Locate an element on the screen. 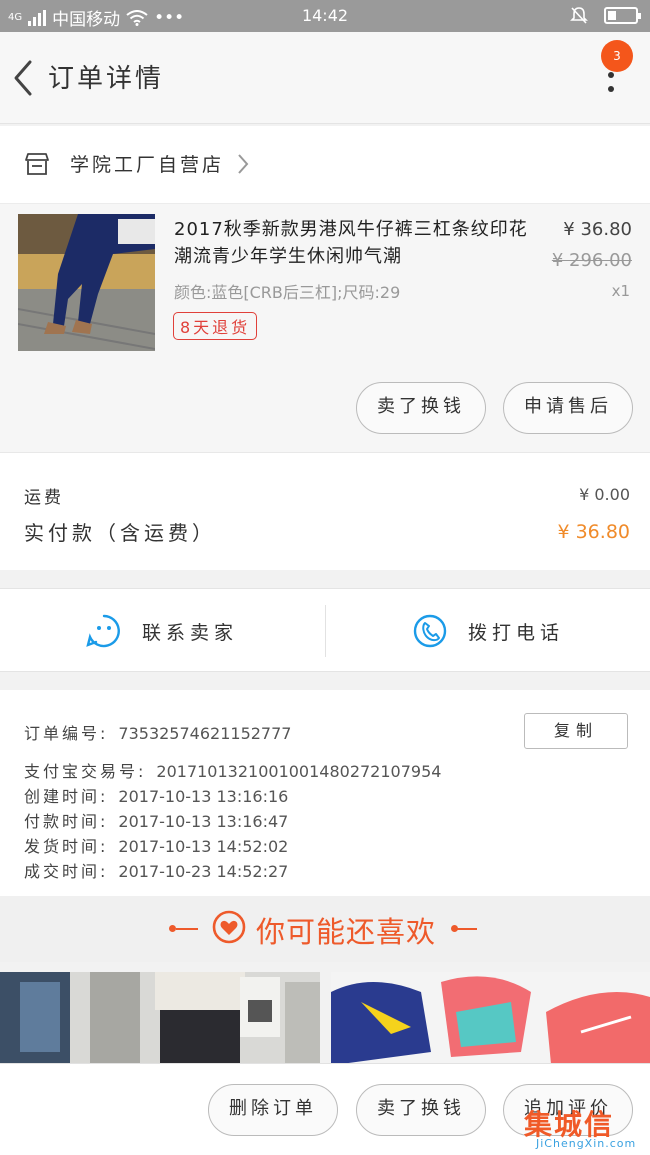 The width and height of the screenshot is (650, 1155). completed-time-label: 成交时间: is located at coordinates (66, 871).